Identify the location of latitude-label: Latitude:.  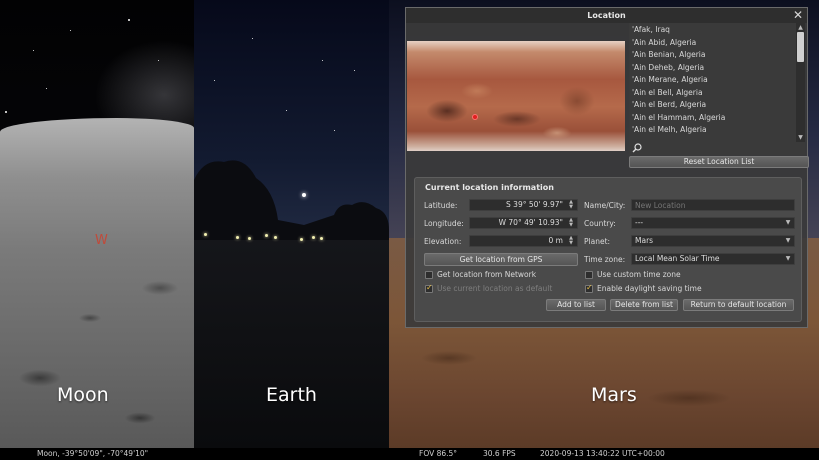
(441, 205).